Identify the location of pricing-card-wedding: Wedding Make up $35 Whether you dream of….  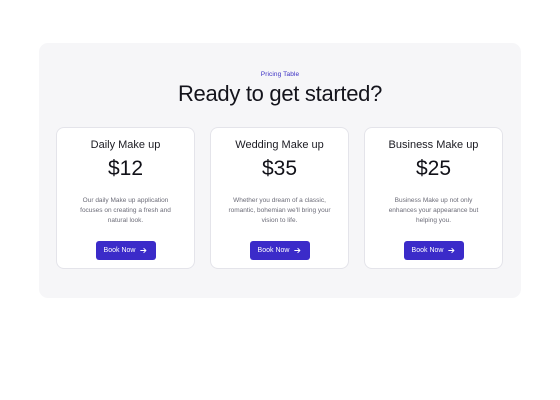
(279, 198).